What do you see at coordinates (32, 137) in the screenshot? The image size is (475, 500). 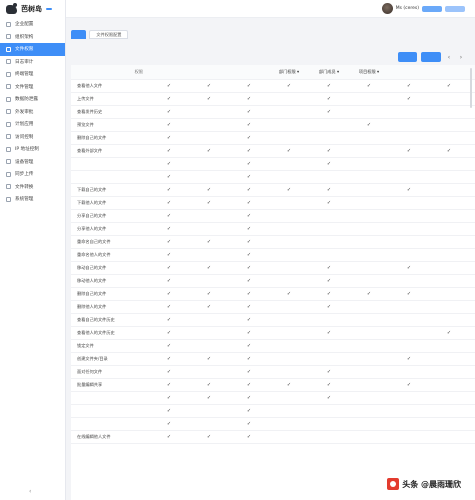 I see `sidebar-item: 访问控制` at bounding box center [32, 137].